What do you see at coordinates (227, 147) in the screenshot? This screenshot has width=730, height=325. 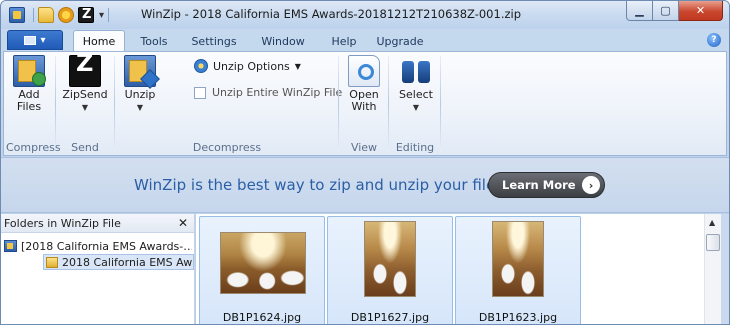 I see `group-label-decompress: Decompress` at bounding box center [227, 147].